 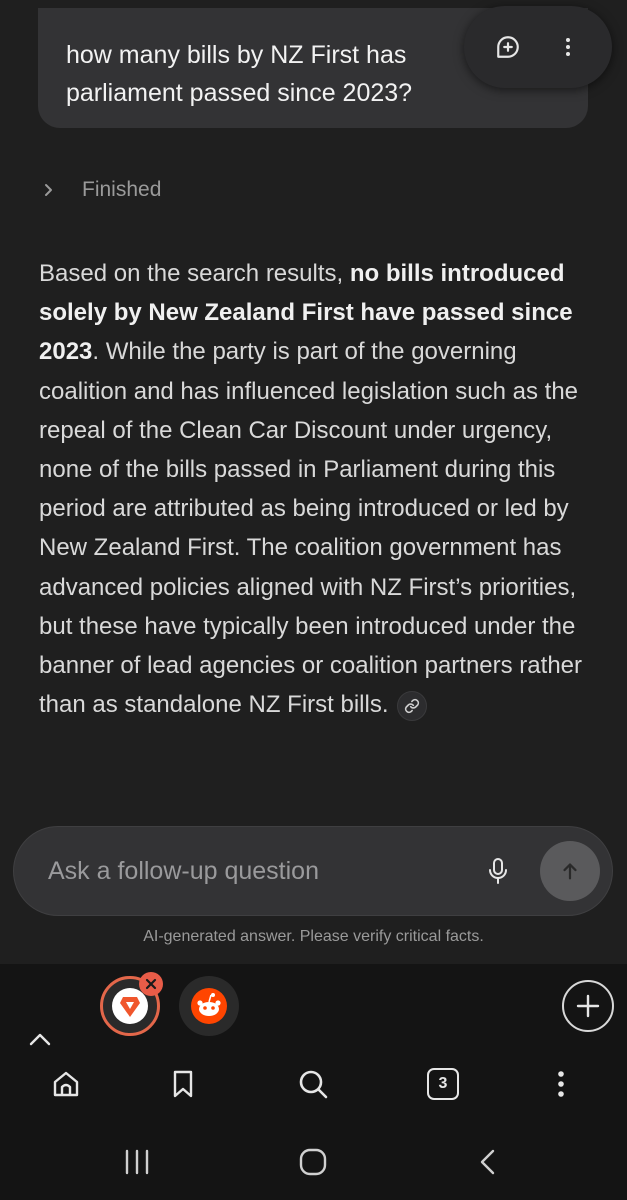 I want to click on new-tab-button, so click(x=588, y=1006).